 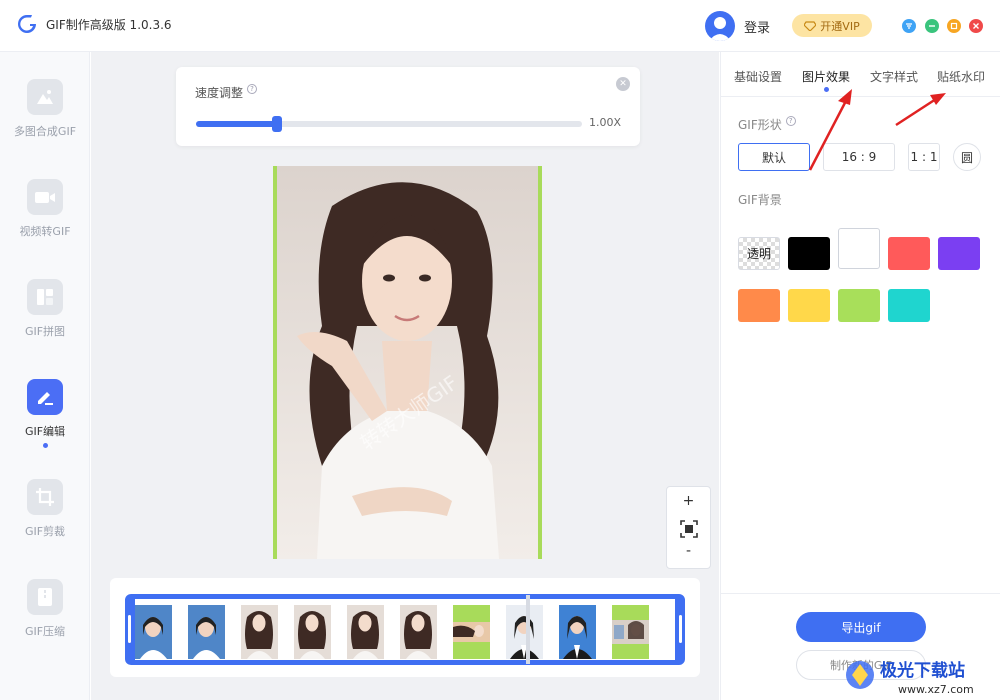 I want to click on sidebar-item-gif-puzzle: GIF拼图, so click(x=45, y=319).